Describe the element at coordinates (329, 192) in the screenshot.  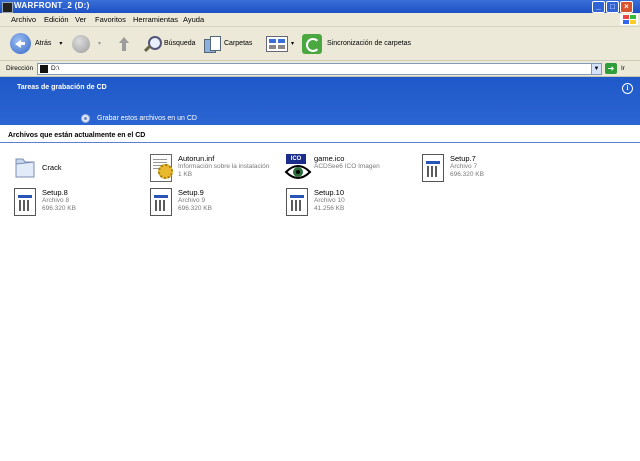
I see `file-name: Setup.10` at that location.